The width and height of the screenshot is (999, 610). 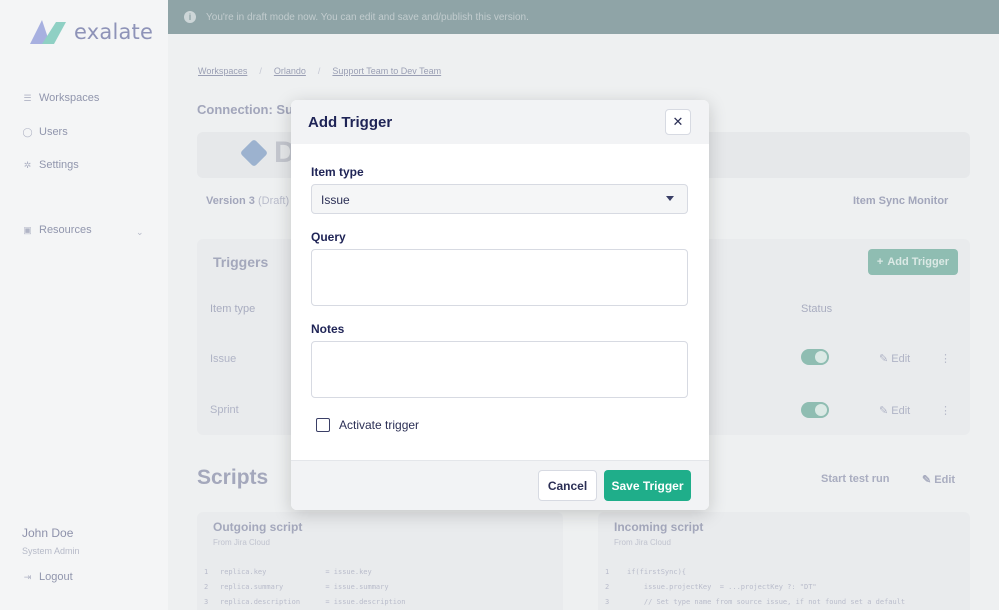 What do you see at coordinates (190, 17) in the screenshot?
I see `info-icon: i` at bounding box center [190, 17].